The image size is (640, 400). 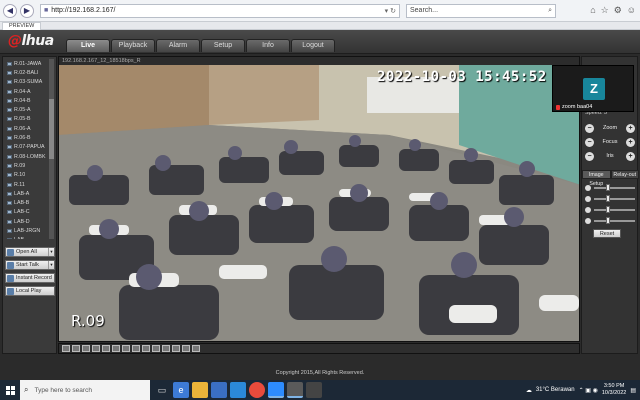 I want to click on menu-setup: Setup, so click(x=223, y=45).